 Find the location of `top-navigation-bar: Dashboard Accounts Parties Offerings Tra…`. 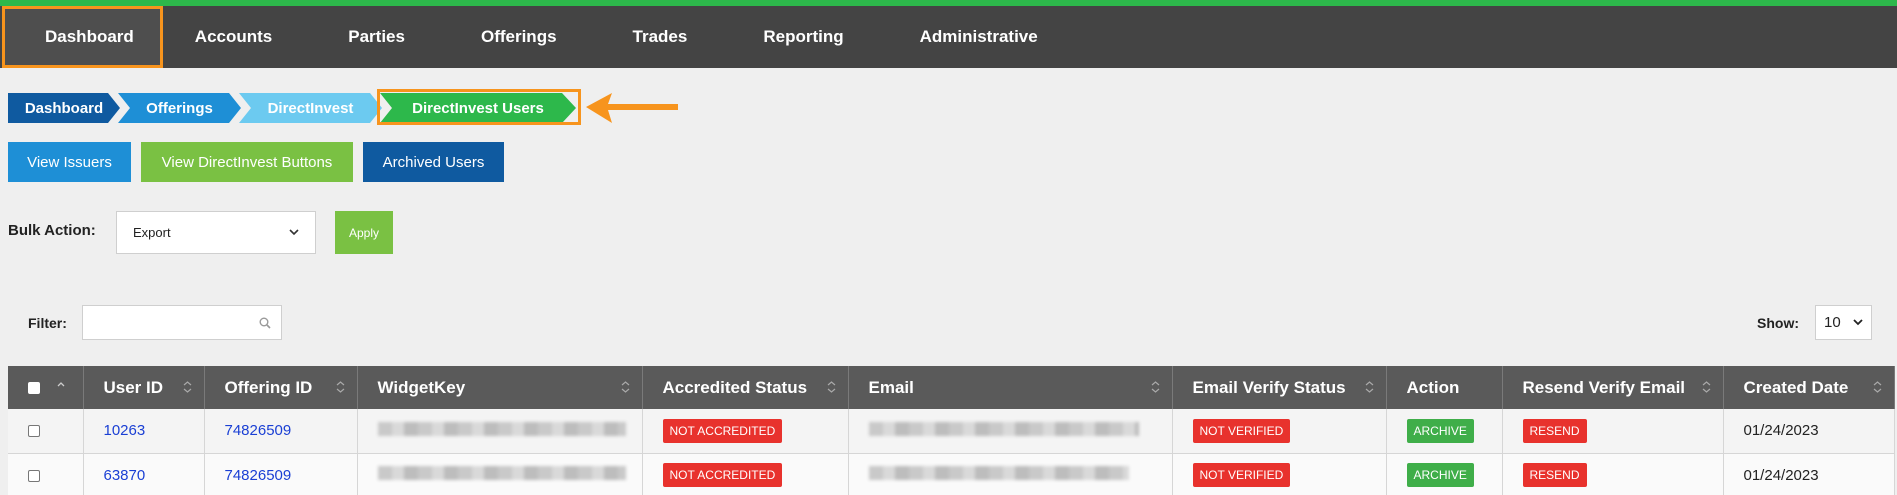

top-navigation-bar: Dashboard Accounts Parties Offerings Tra… is located at coordinates (948, 34).